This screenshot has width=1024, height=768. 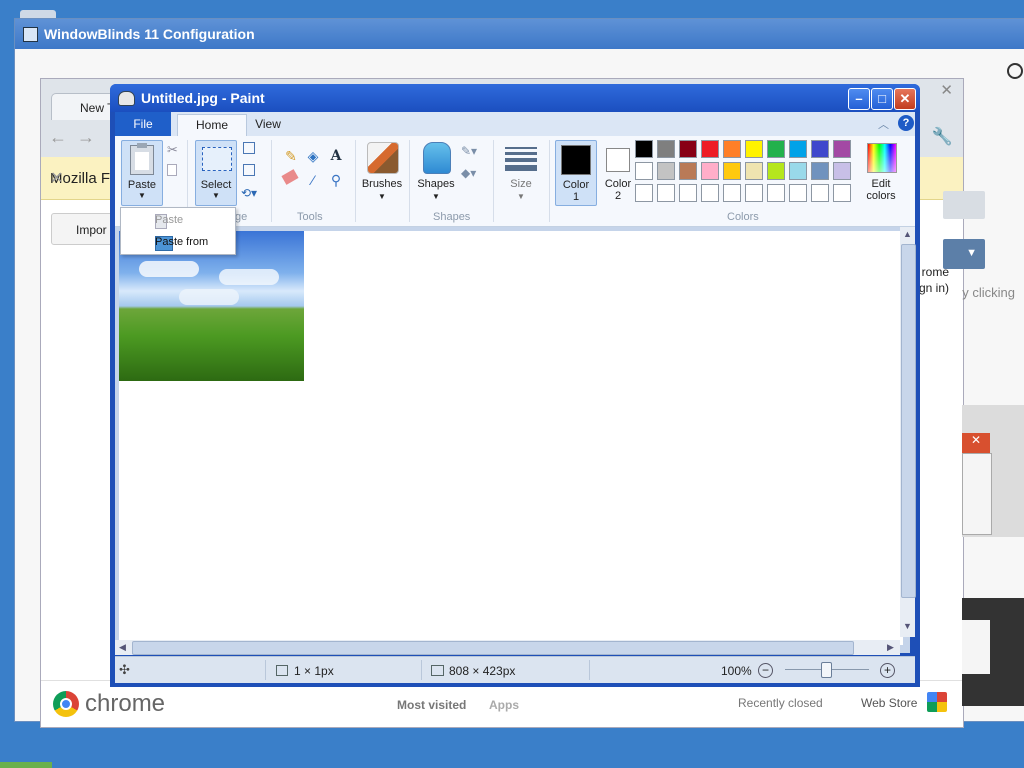 What do you see at coordinates (469, 151) in the screenshot?
I see `outline-icon: ✎▾` at bounding box center [469, 151].